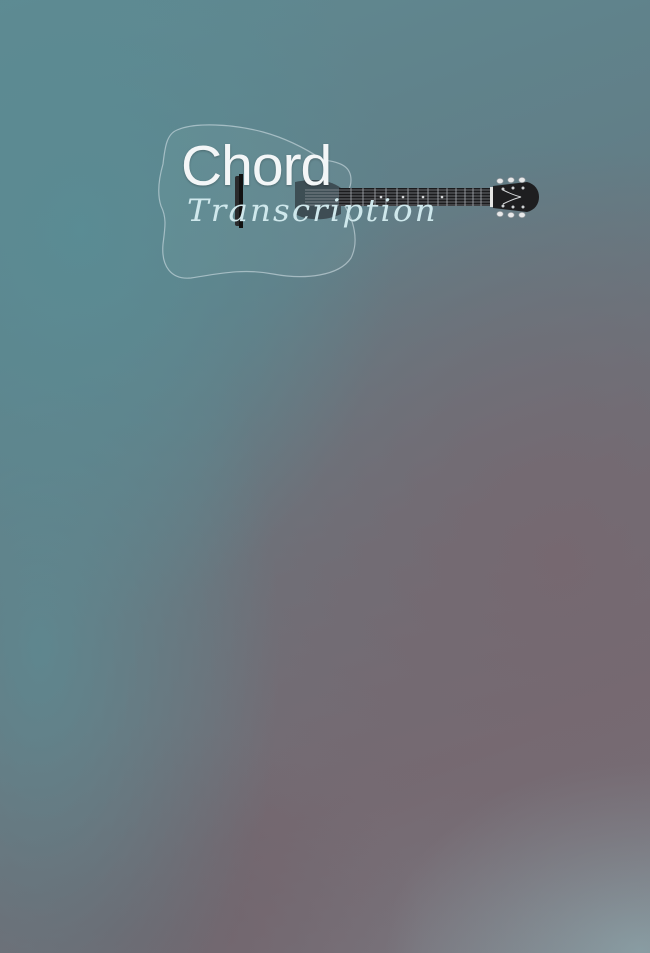  I want to click on app-title: Chord, so click(256, 166).